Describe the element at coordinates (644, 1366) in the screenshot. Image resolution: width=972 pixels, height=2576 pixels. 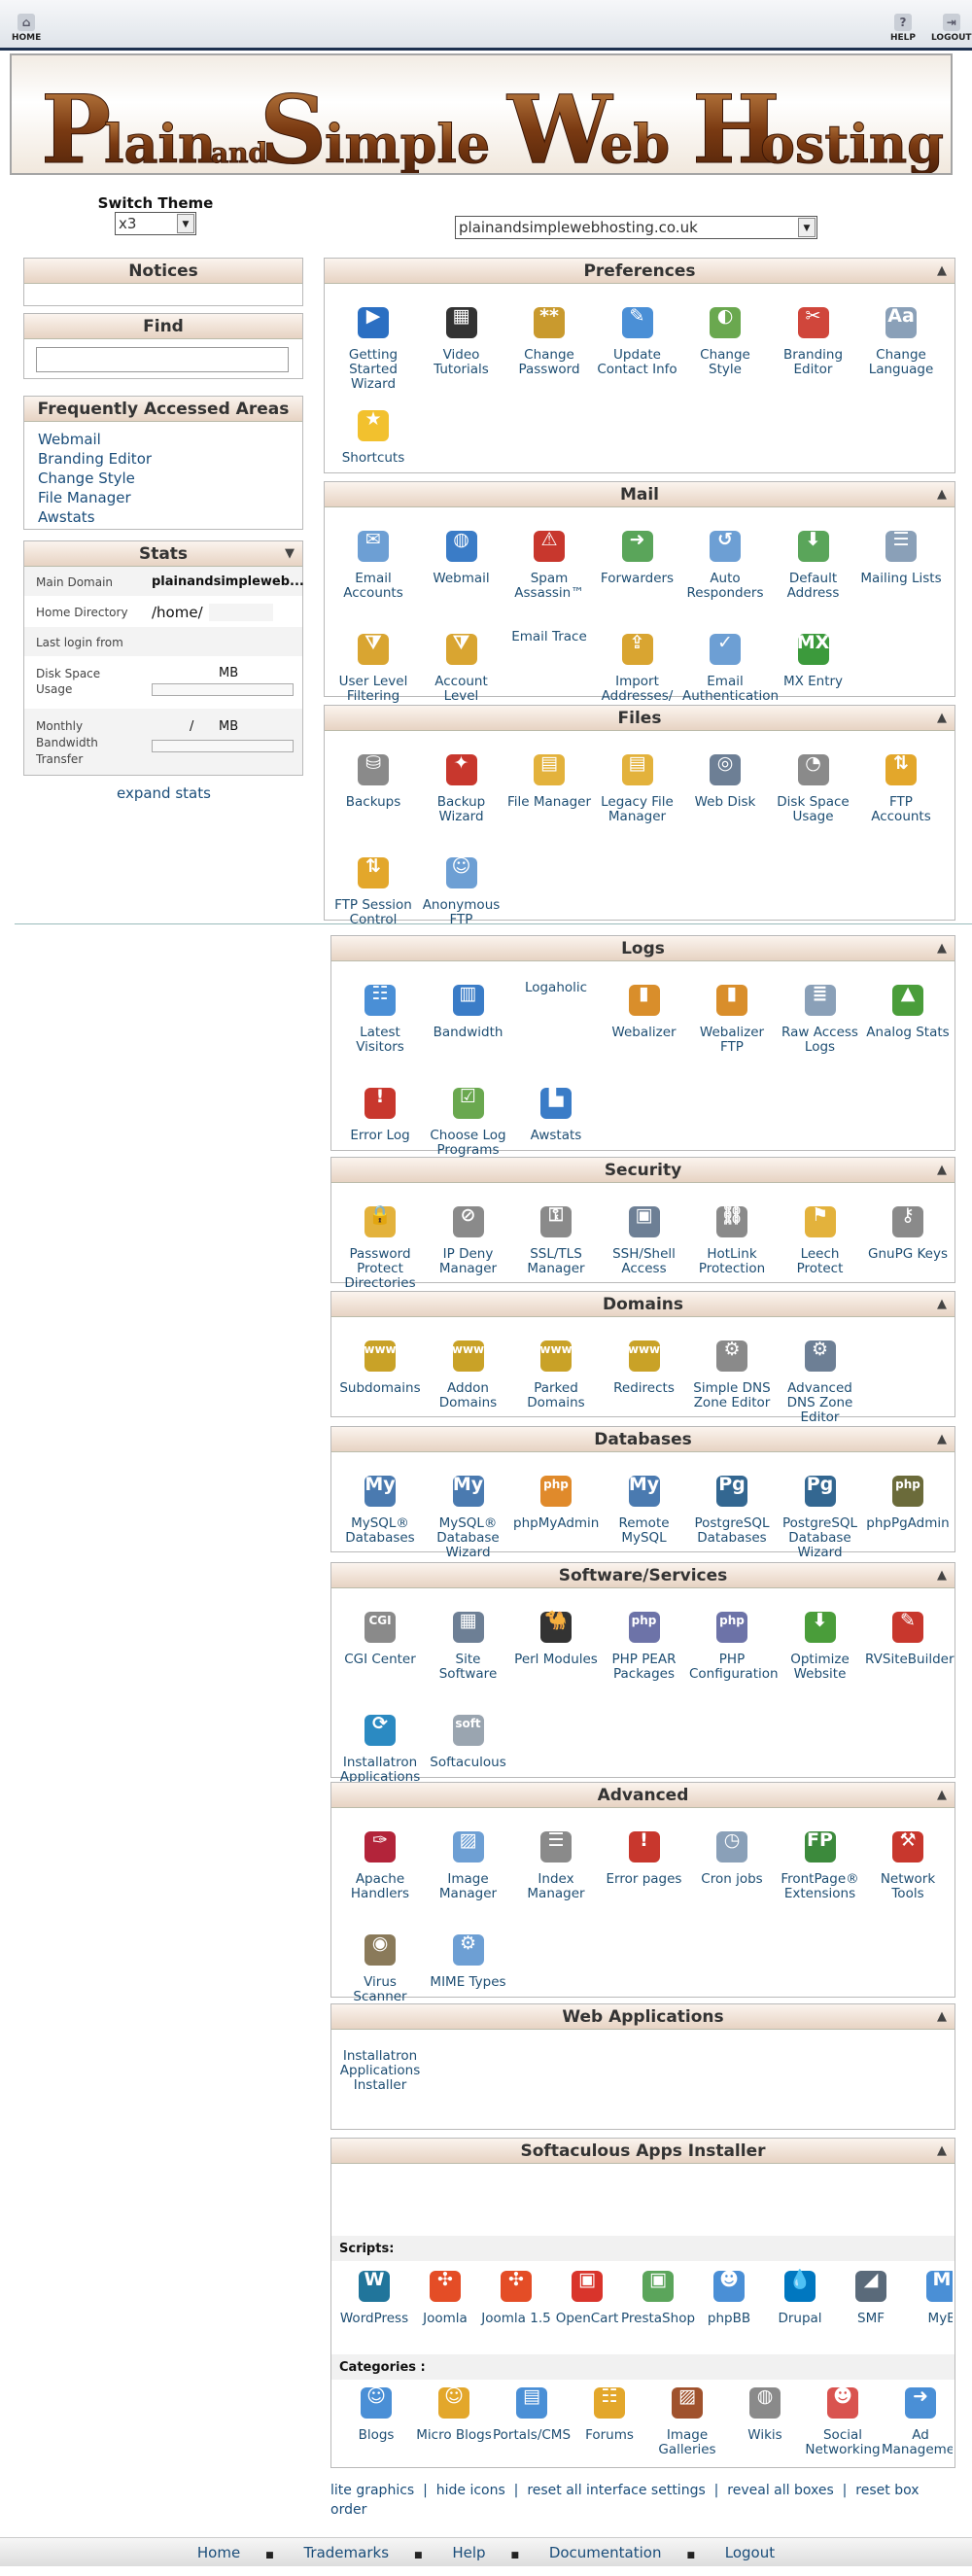
I see `item-redirects: www Redirects` at that location.